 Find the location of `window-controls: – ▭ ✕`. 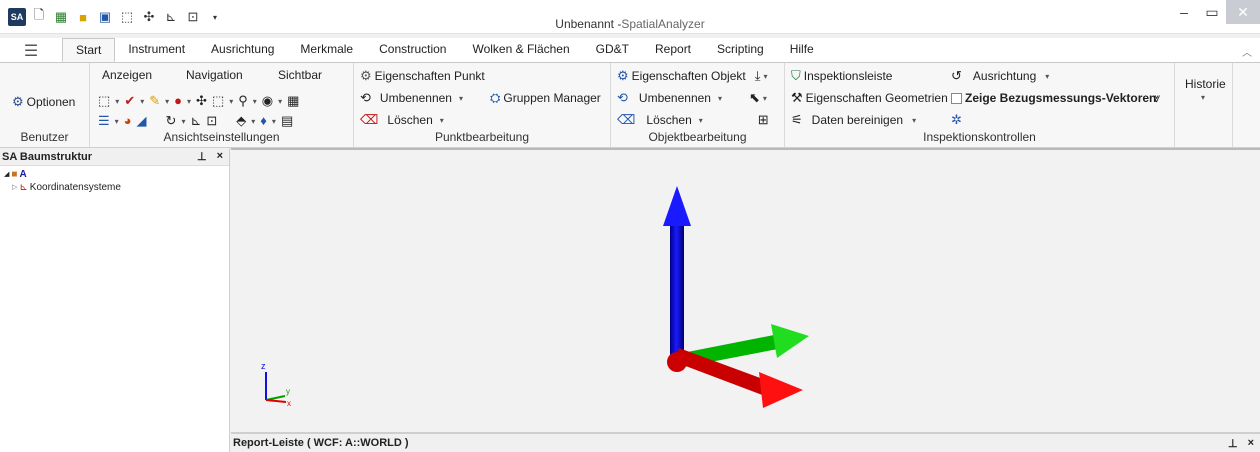

window-controls: – ▭ ✕ is located at coordinates (1215, 12).